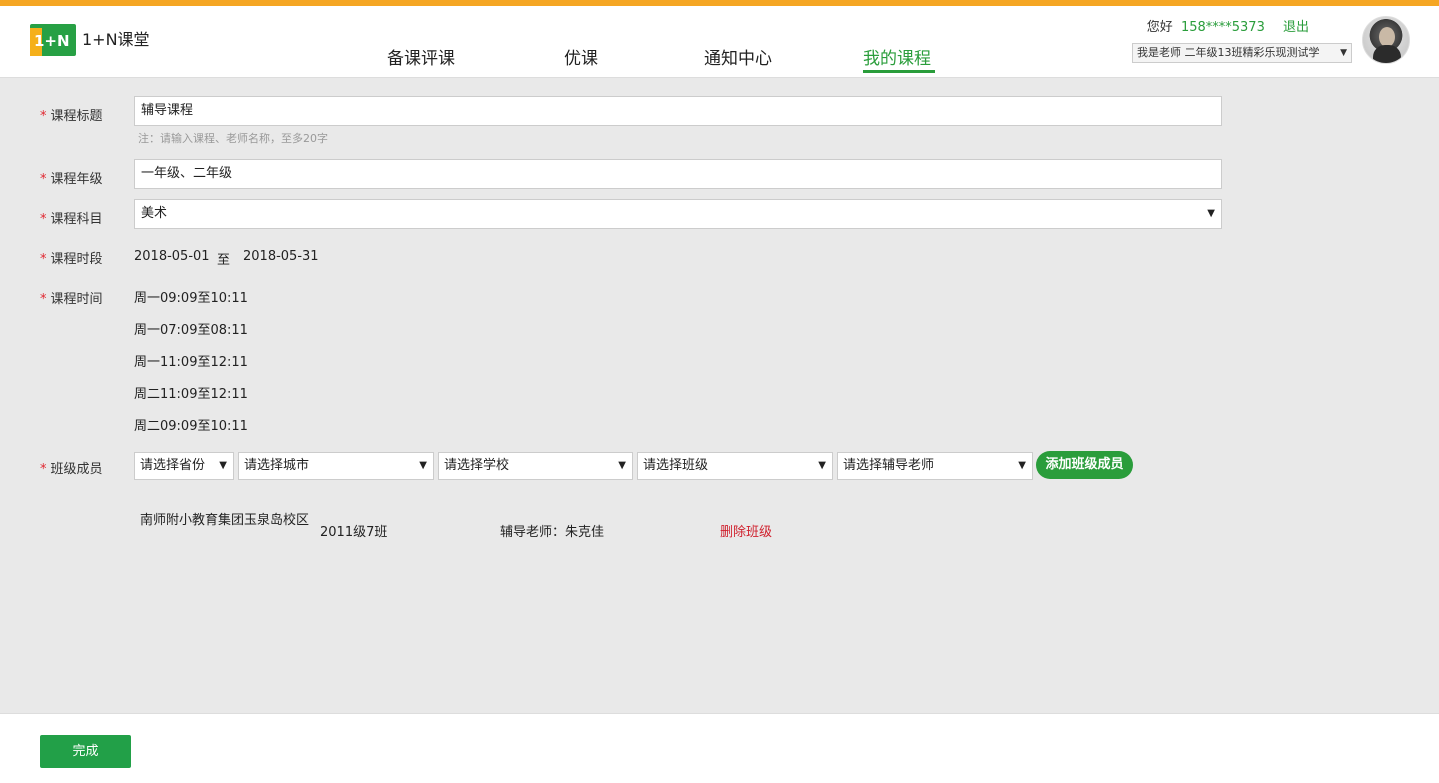 This screenshot has height=783, width=1439. Describe the element at coordinates (154, 213) in the screenshot. I see `course-subject-value: 美术` at that location.